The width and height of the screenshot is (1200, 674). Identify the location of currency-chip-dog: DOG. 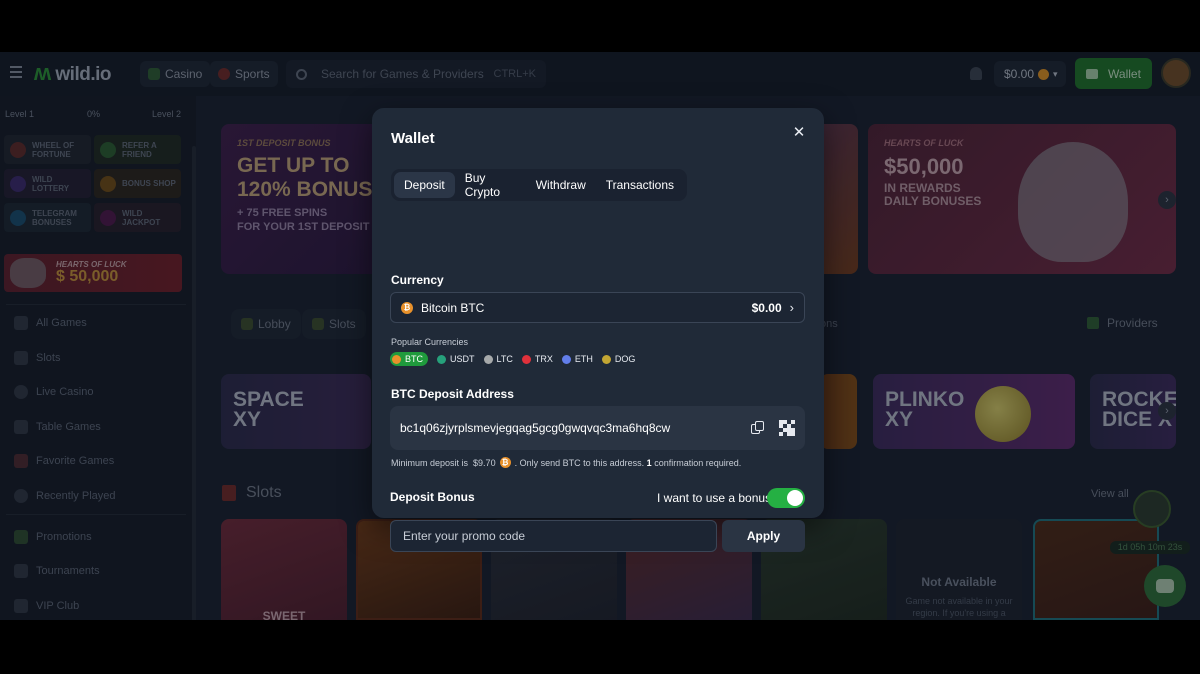
(618, 359).